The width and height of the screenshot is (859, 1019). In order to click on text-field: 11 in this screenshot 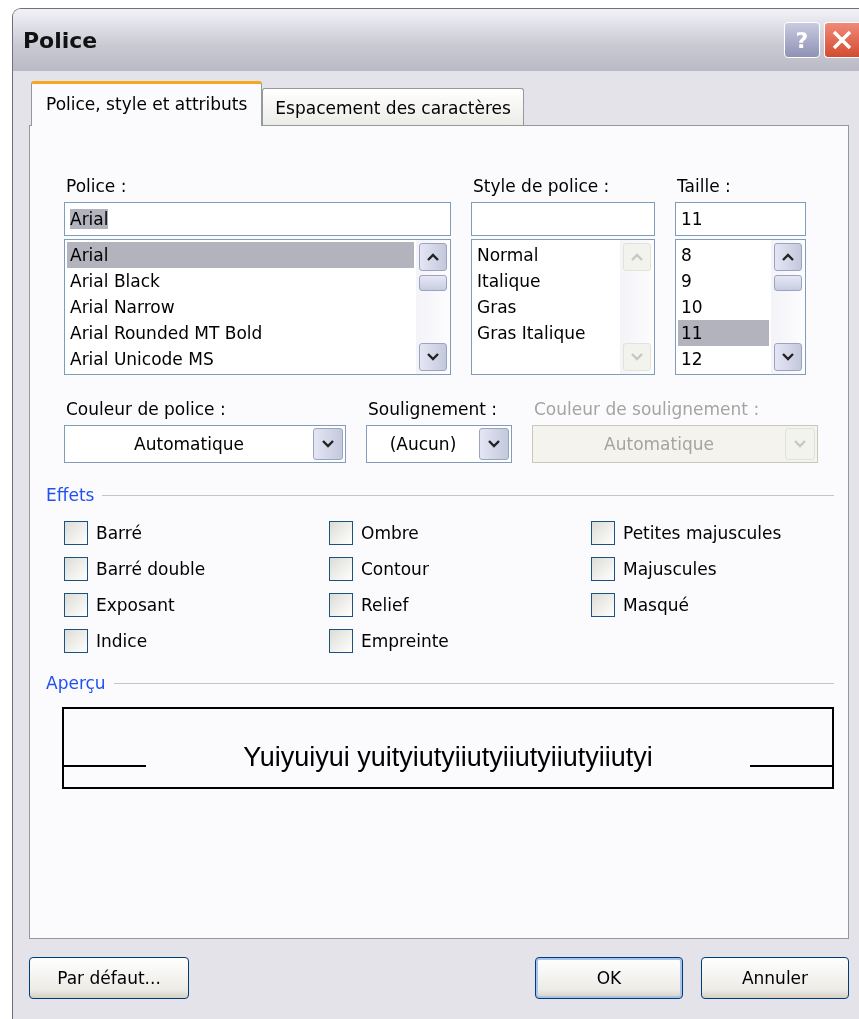, I will do `click(740, 219)`.